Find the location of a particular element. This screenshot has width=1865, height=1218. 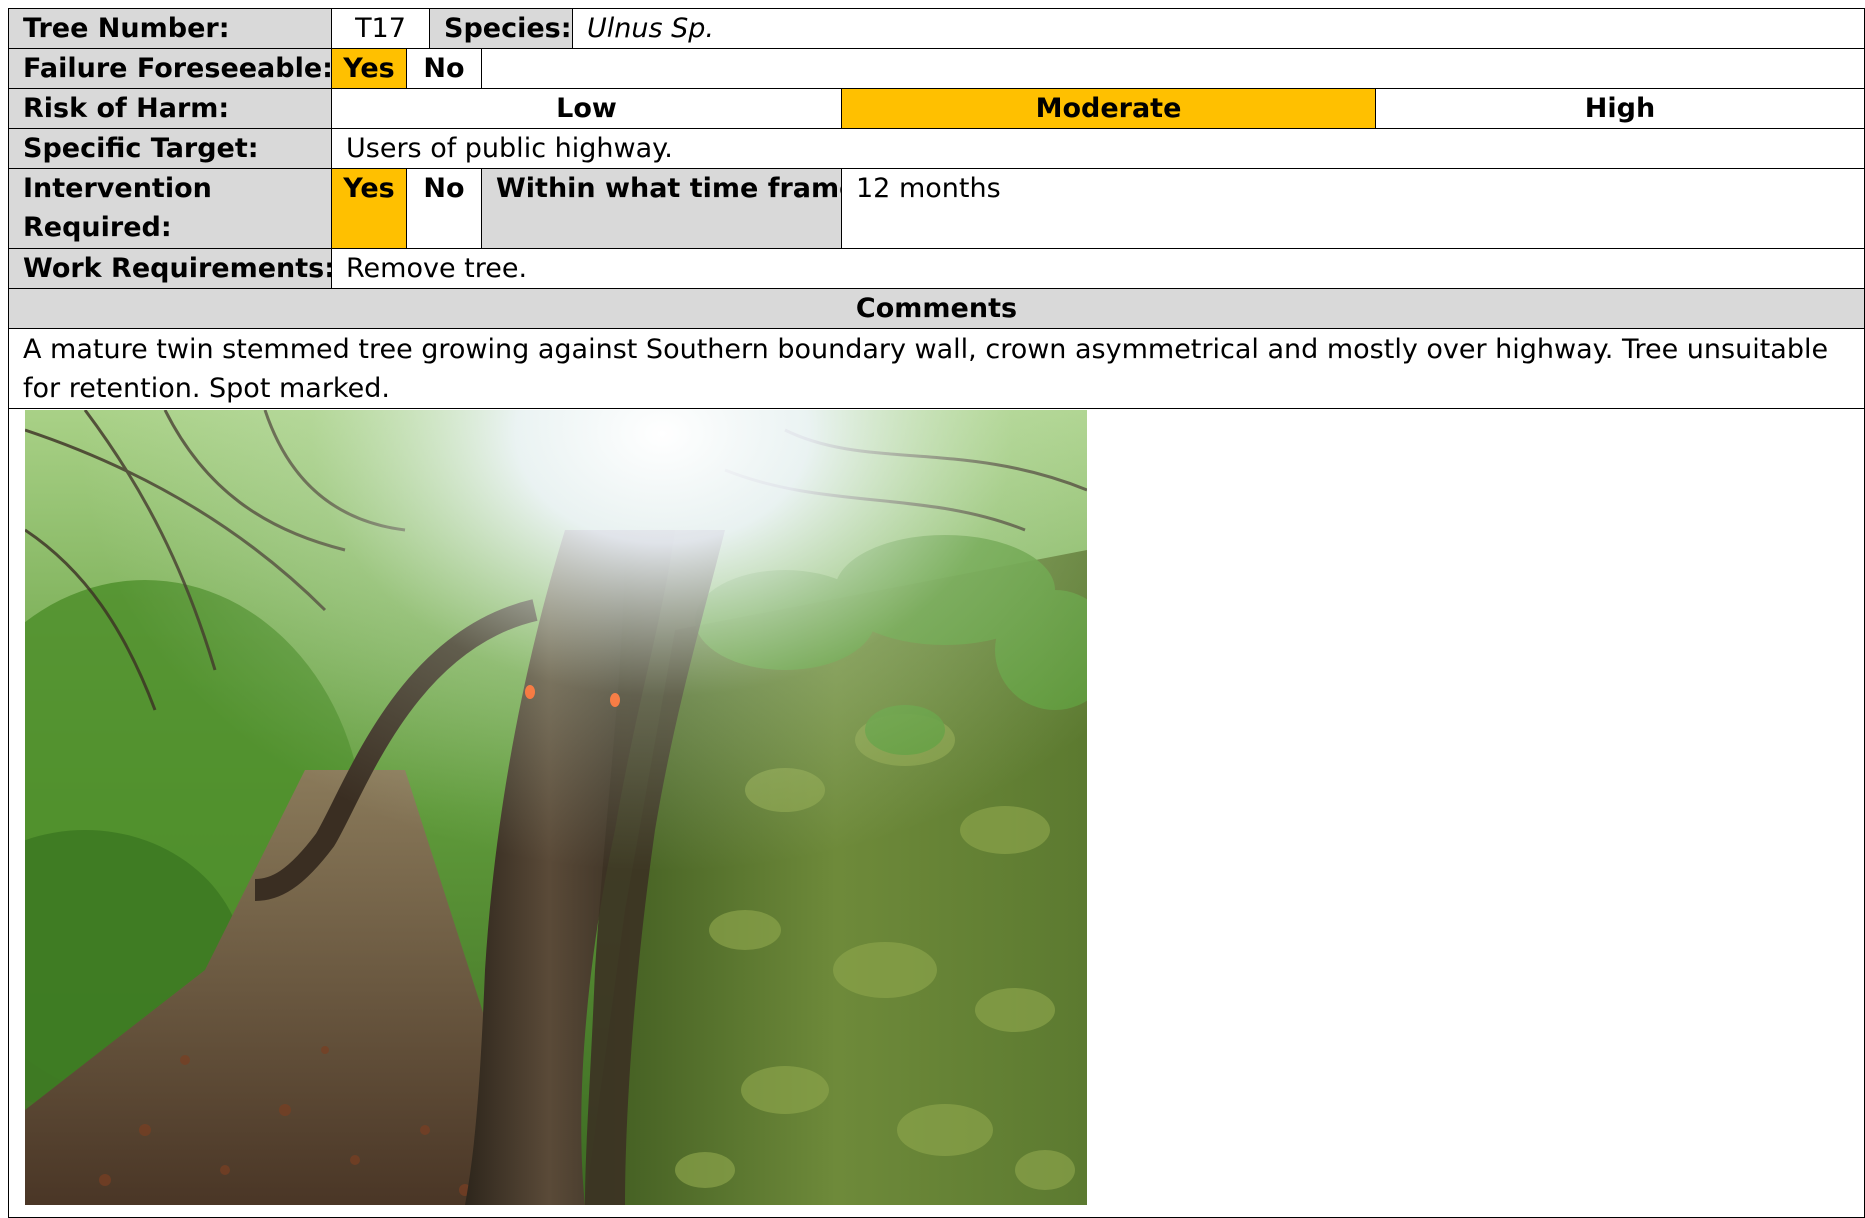

species-label: Species: is located at coordinates (501, 28).